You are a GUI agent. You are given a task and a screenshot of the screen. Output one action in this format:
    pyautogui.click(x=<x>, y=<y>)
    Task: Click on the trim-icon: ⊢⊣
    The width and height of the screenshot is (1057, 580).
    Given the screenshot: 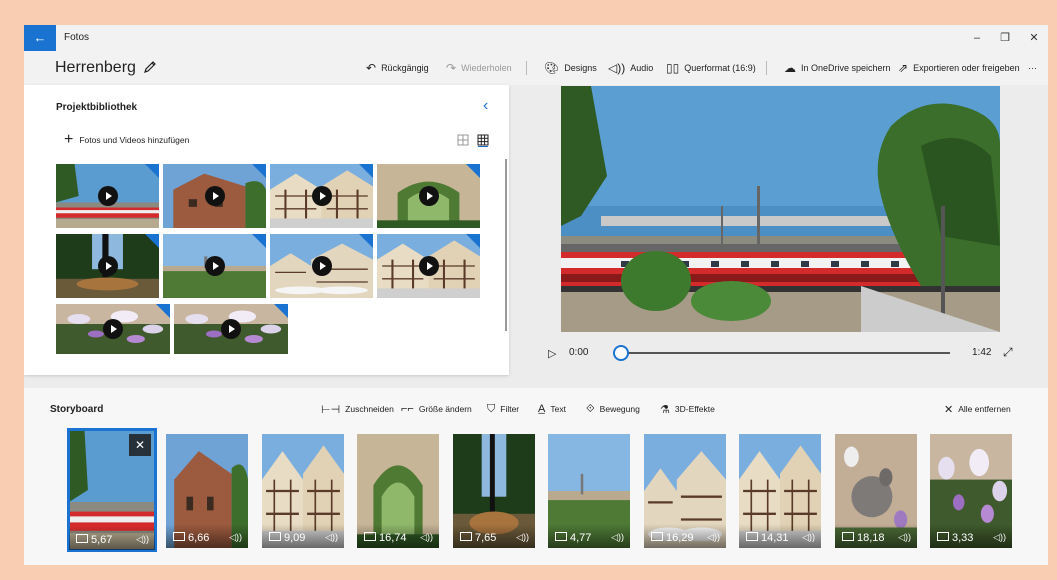 What is the action you would take?
    pyautogui.click(x=331, y=409)
    